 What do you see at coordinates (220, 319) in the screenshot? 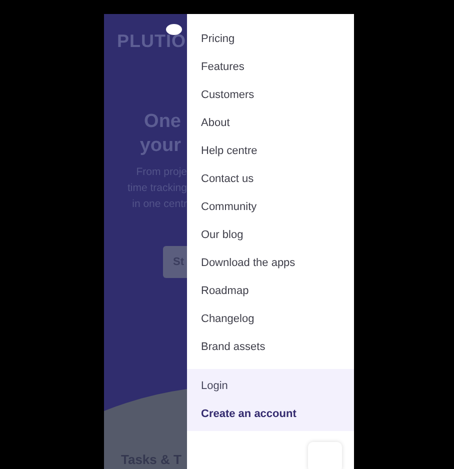
I see `menu-item: Changelog` at bounding box center [220, 319].